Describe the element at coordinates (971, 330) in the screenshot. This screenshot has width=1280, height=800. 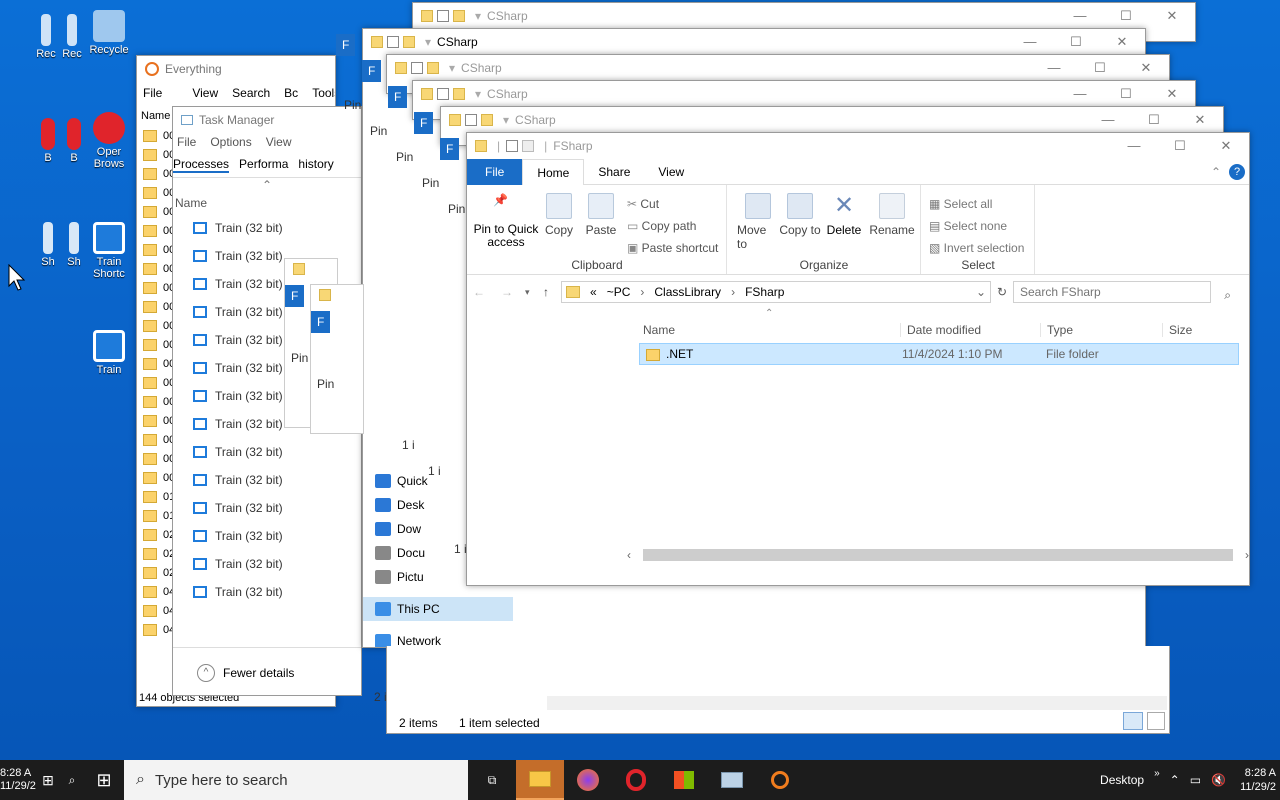
I see `col-date-modified: Date modified` at that location.